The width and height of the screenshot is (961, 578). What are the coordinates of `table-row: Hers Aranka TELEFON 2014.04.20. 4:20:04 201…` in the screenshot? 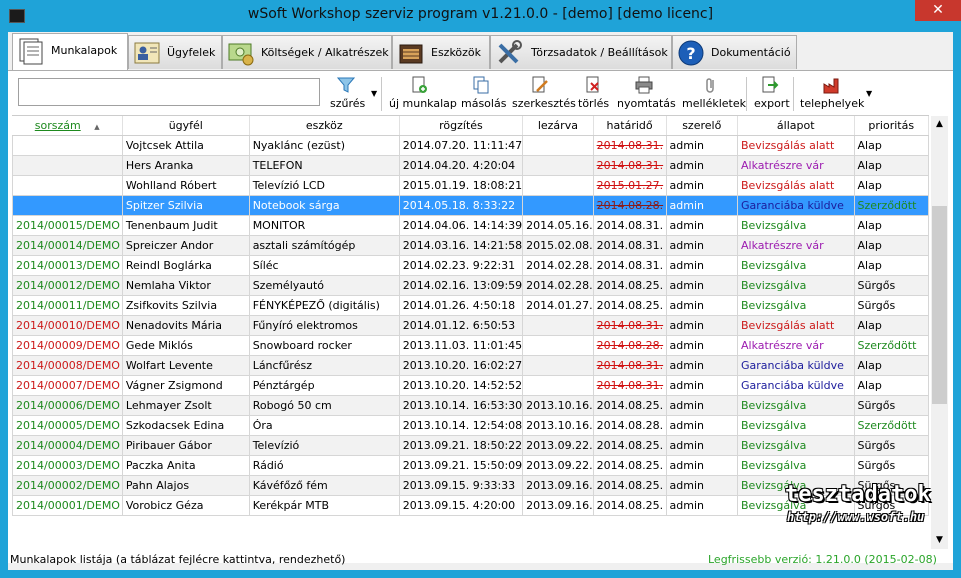 It's located at (470, 165).